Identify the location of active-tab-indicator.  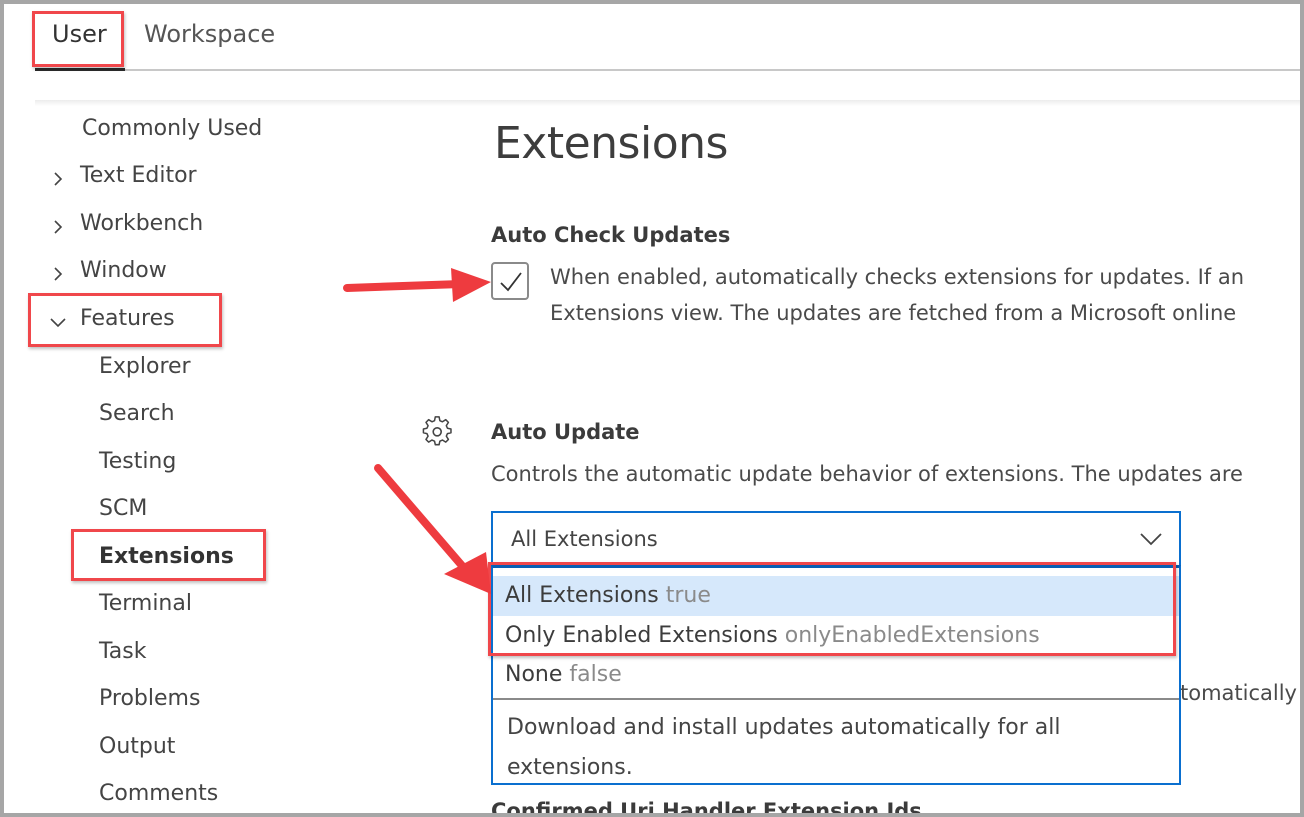
(80, 69).